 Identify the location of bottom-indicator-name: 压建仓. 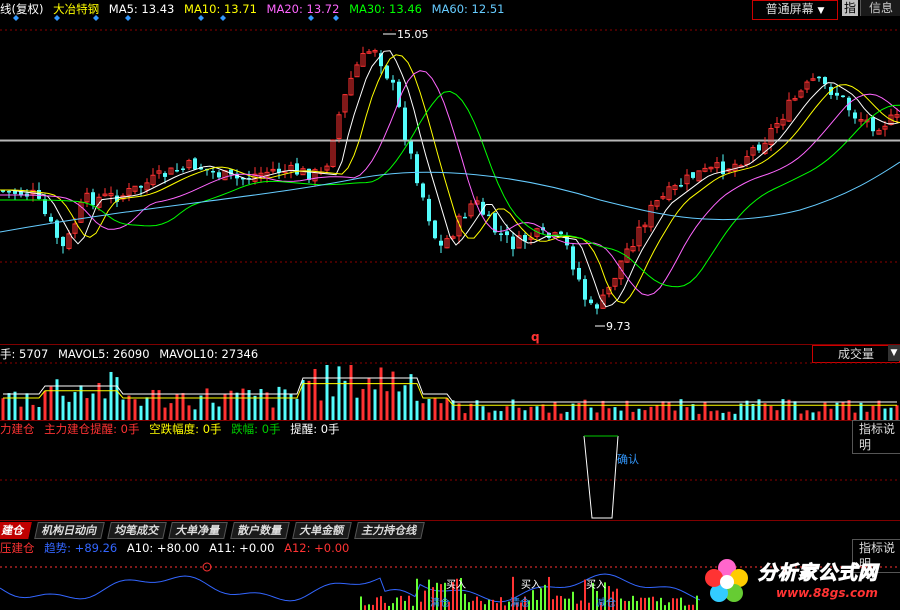
(17, 548).